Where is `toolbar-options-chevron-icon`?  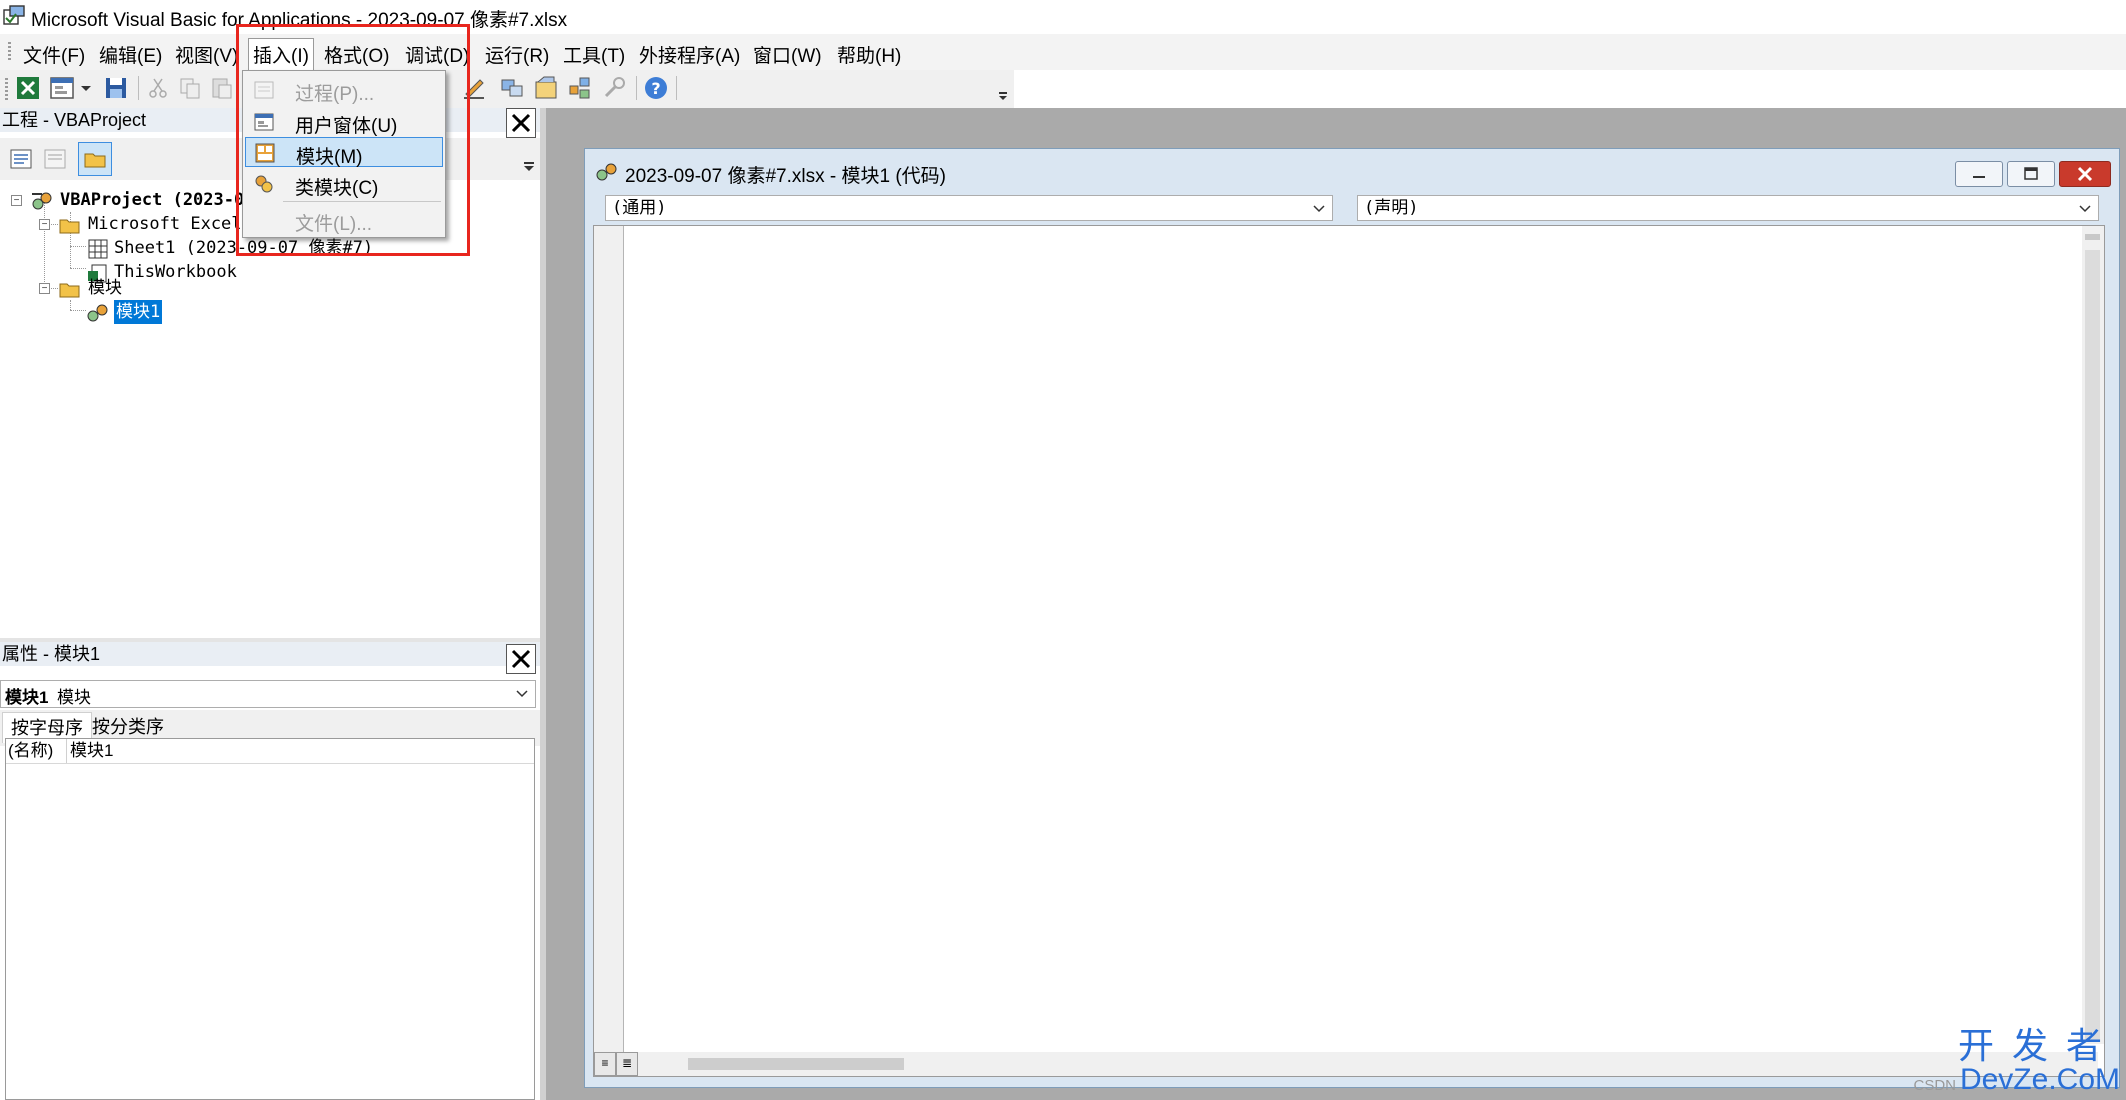
toolbar-options-chevron-icon is located at coordinates (1003, 90).